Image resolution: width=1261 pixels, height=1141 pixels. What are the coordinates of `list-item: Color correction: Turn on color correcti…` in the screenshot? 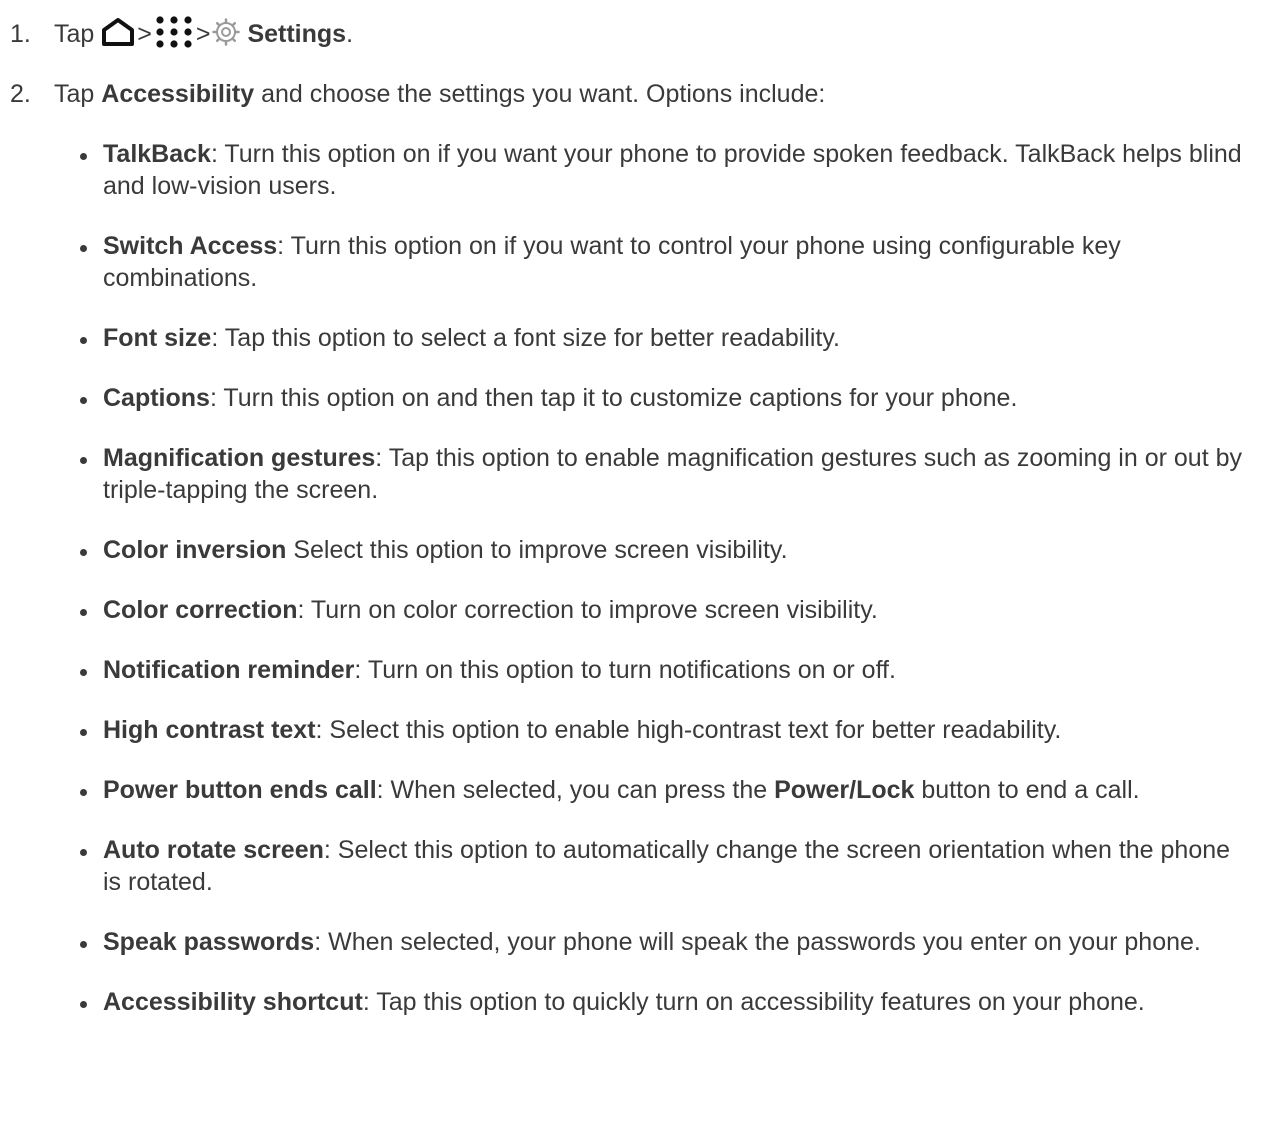 It's located at (666, 610).